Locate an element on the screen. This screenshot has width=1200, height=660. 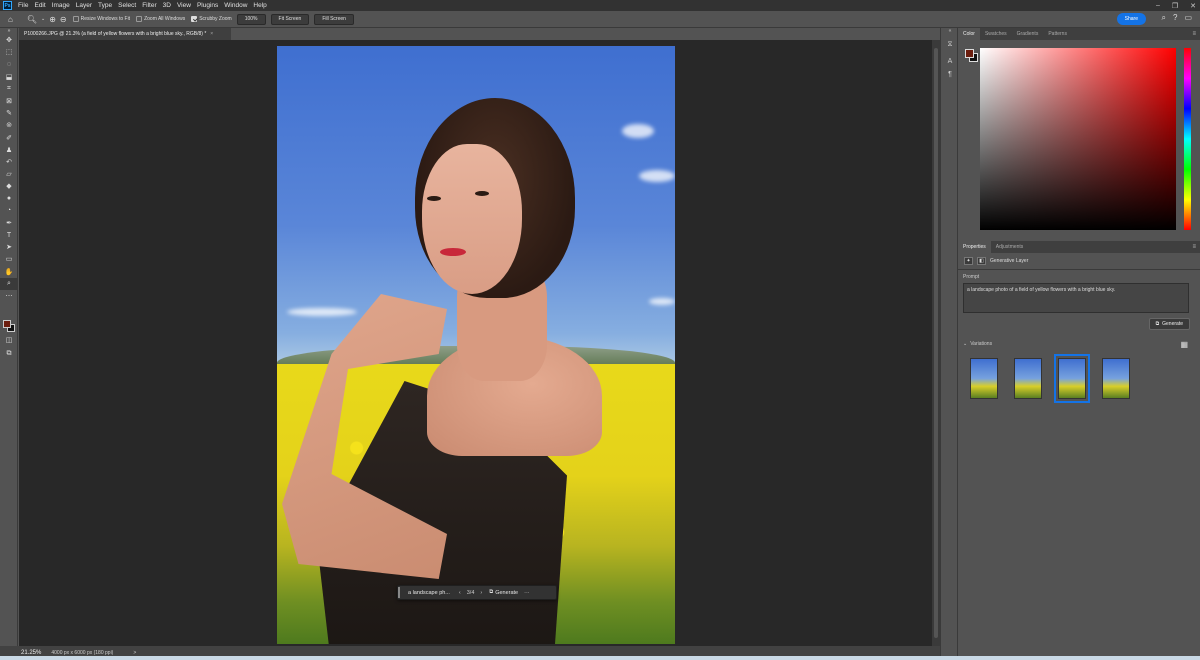
tab-properties: Properties is located at coordinates (974, 247).